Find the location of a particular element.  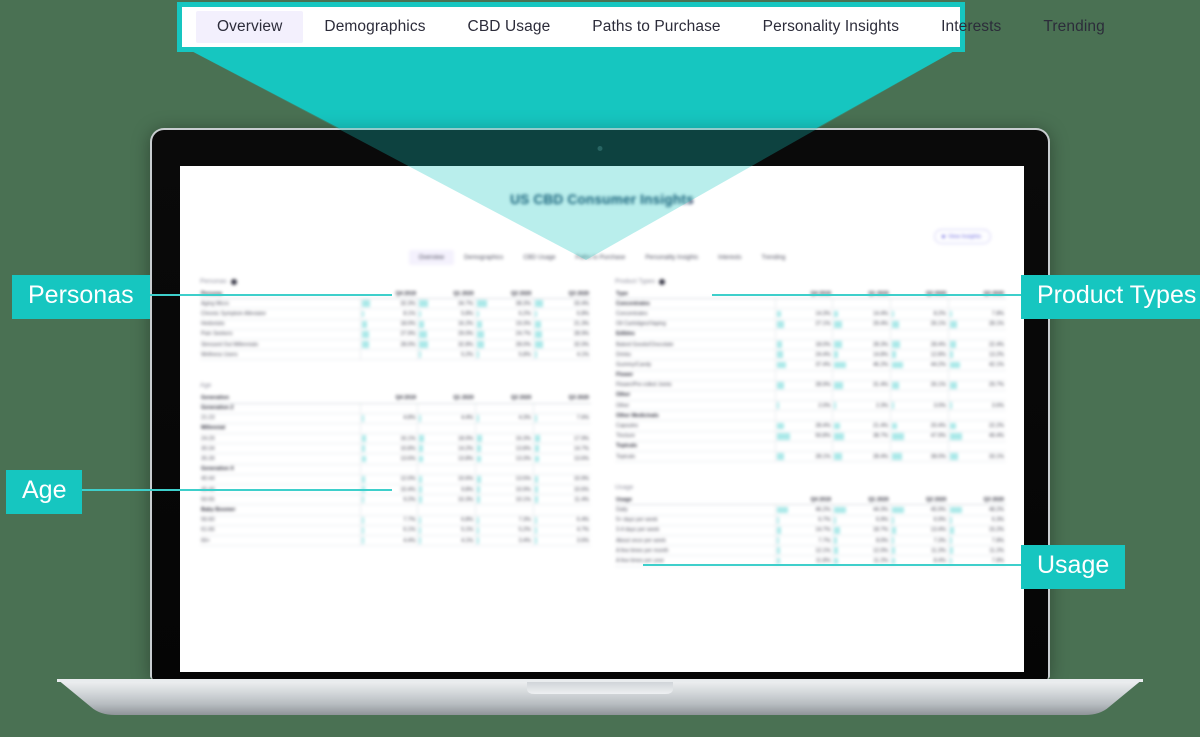

cell-value: 5.8% is located at coordinates (467, 313).